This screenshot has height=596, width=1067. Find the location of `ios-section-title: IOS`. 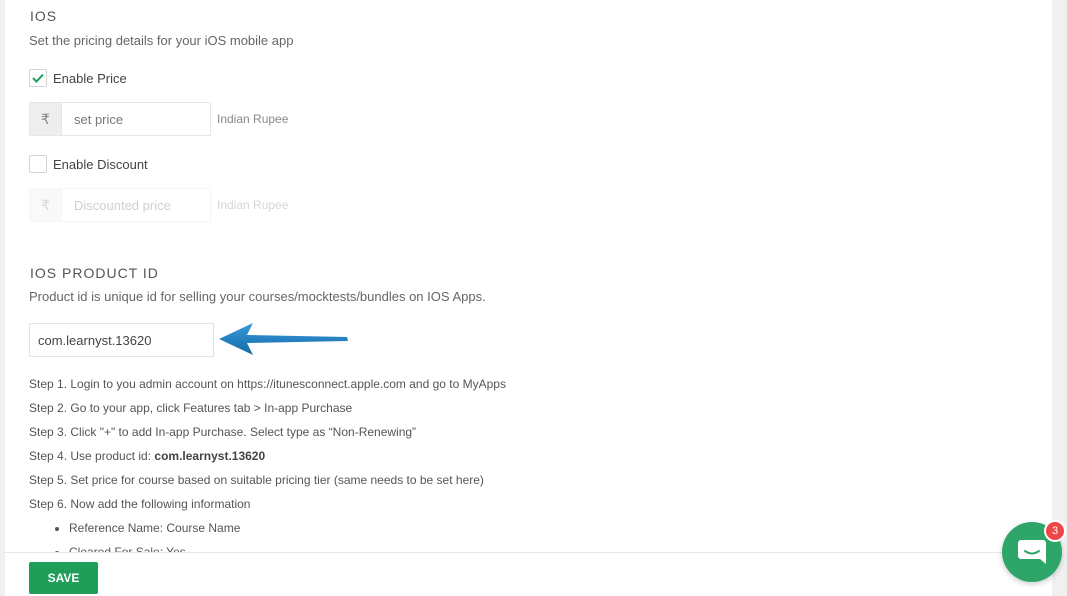

ios-section-title: IOS is located at coordinates (44, 16).